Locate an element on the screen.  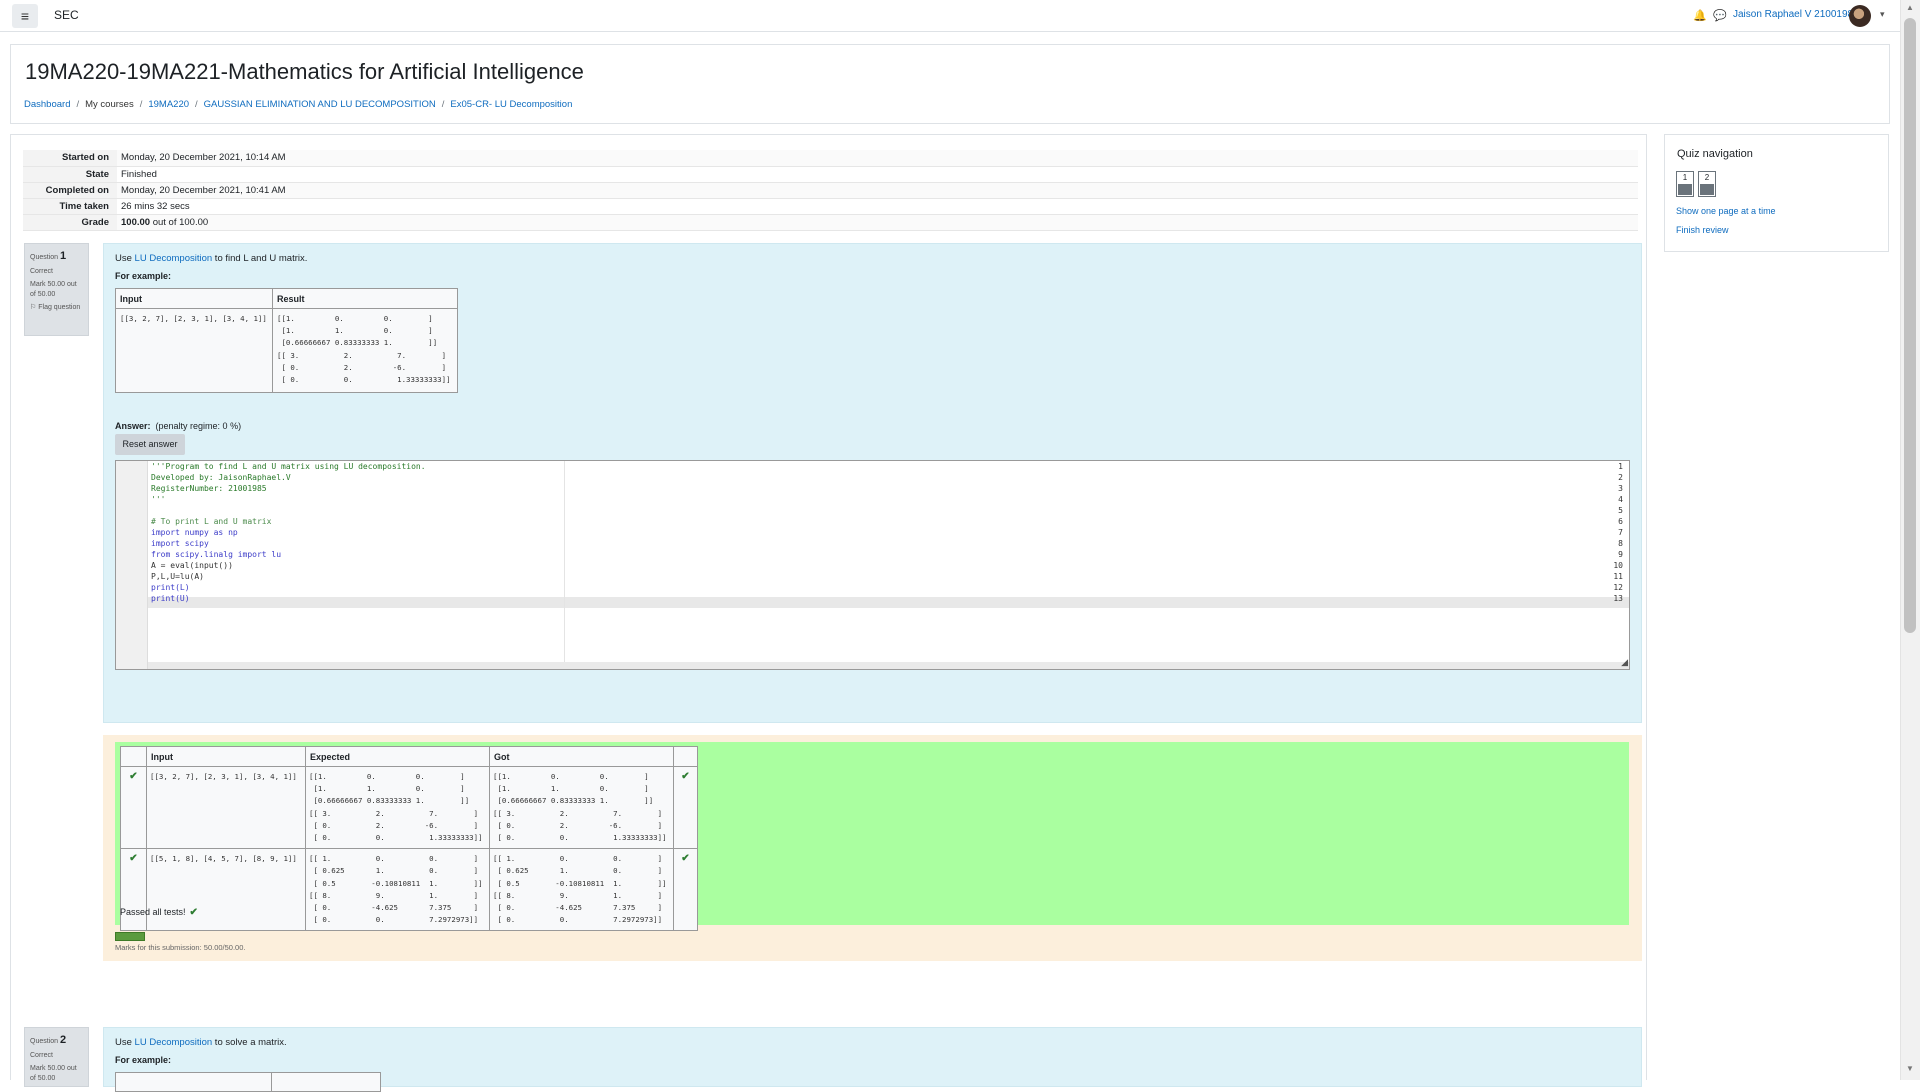
line-number: 1 is located at coordinates (1620, 466).